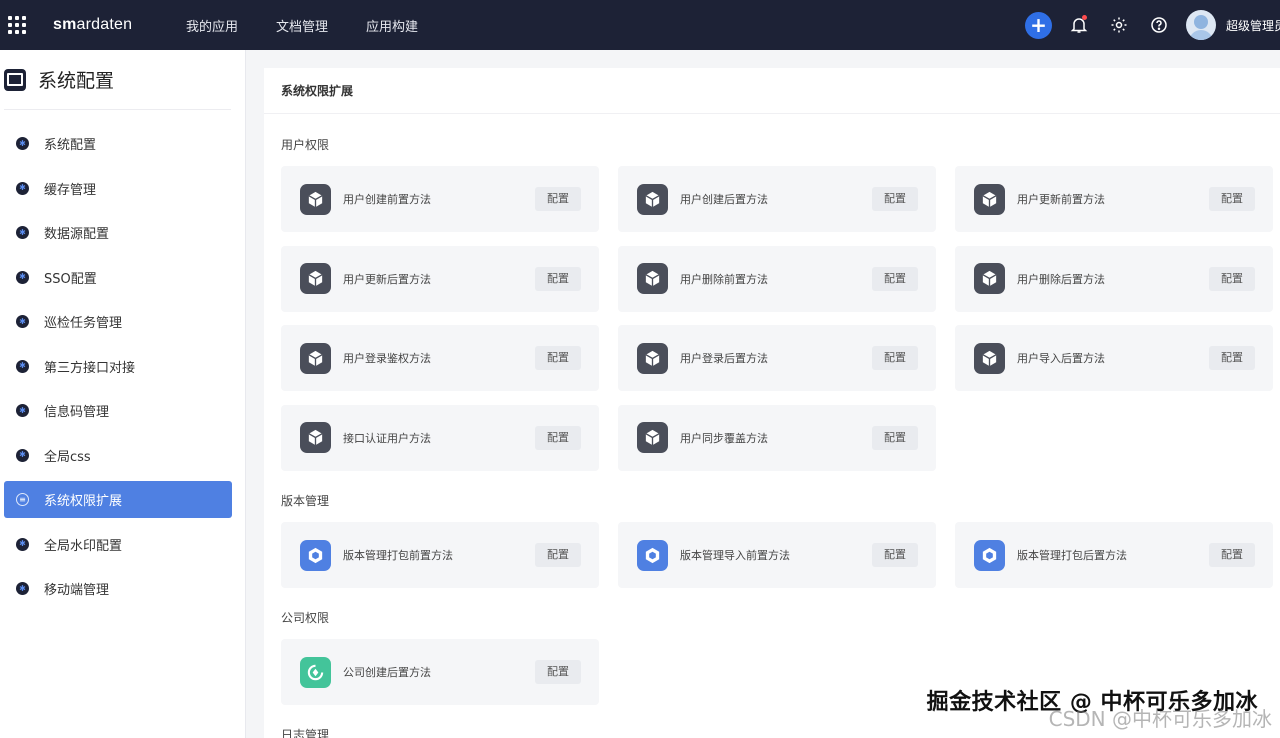  I want to click on nav-app-builder: 应用构建, so click(392, 25).